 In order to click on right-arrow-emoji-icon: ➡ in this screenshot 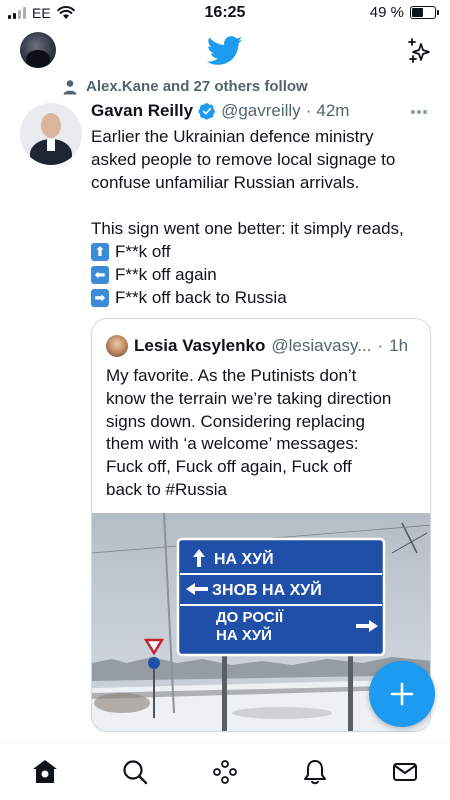, I will do `click(100, 297)`.